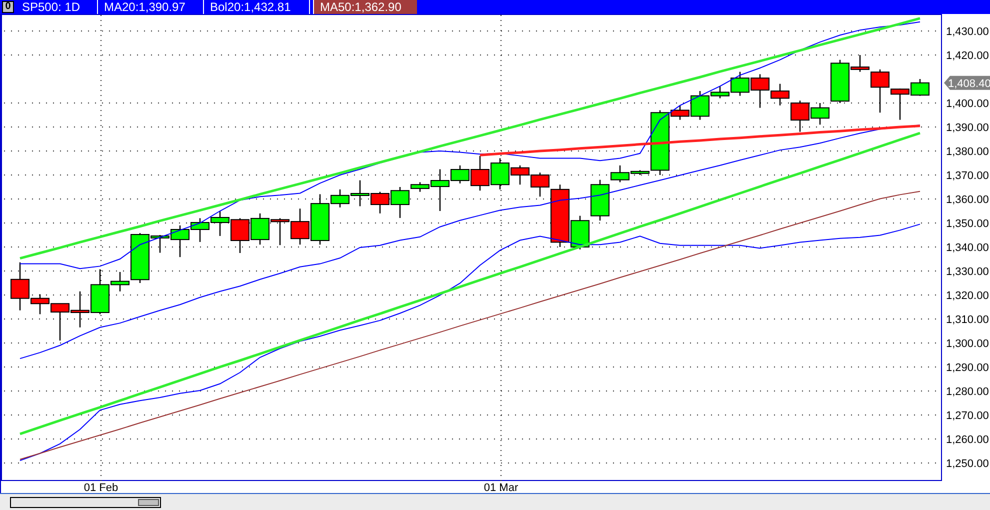  What do you see at coordinates (967, 32) in the screenshot?
I see `axis-label: 1,430.00` at bounding box center [967, 32].